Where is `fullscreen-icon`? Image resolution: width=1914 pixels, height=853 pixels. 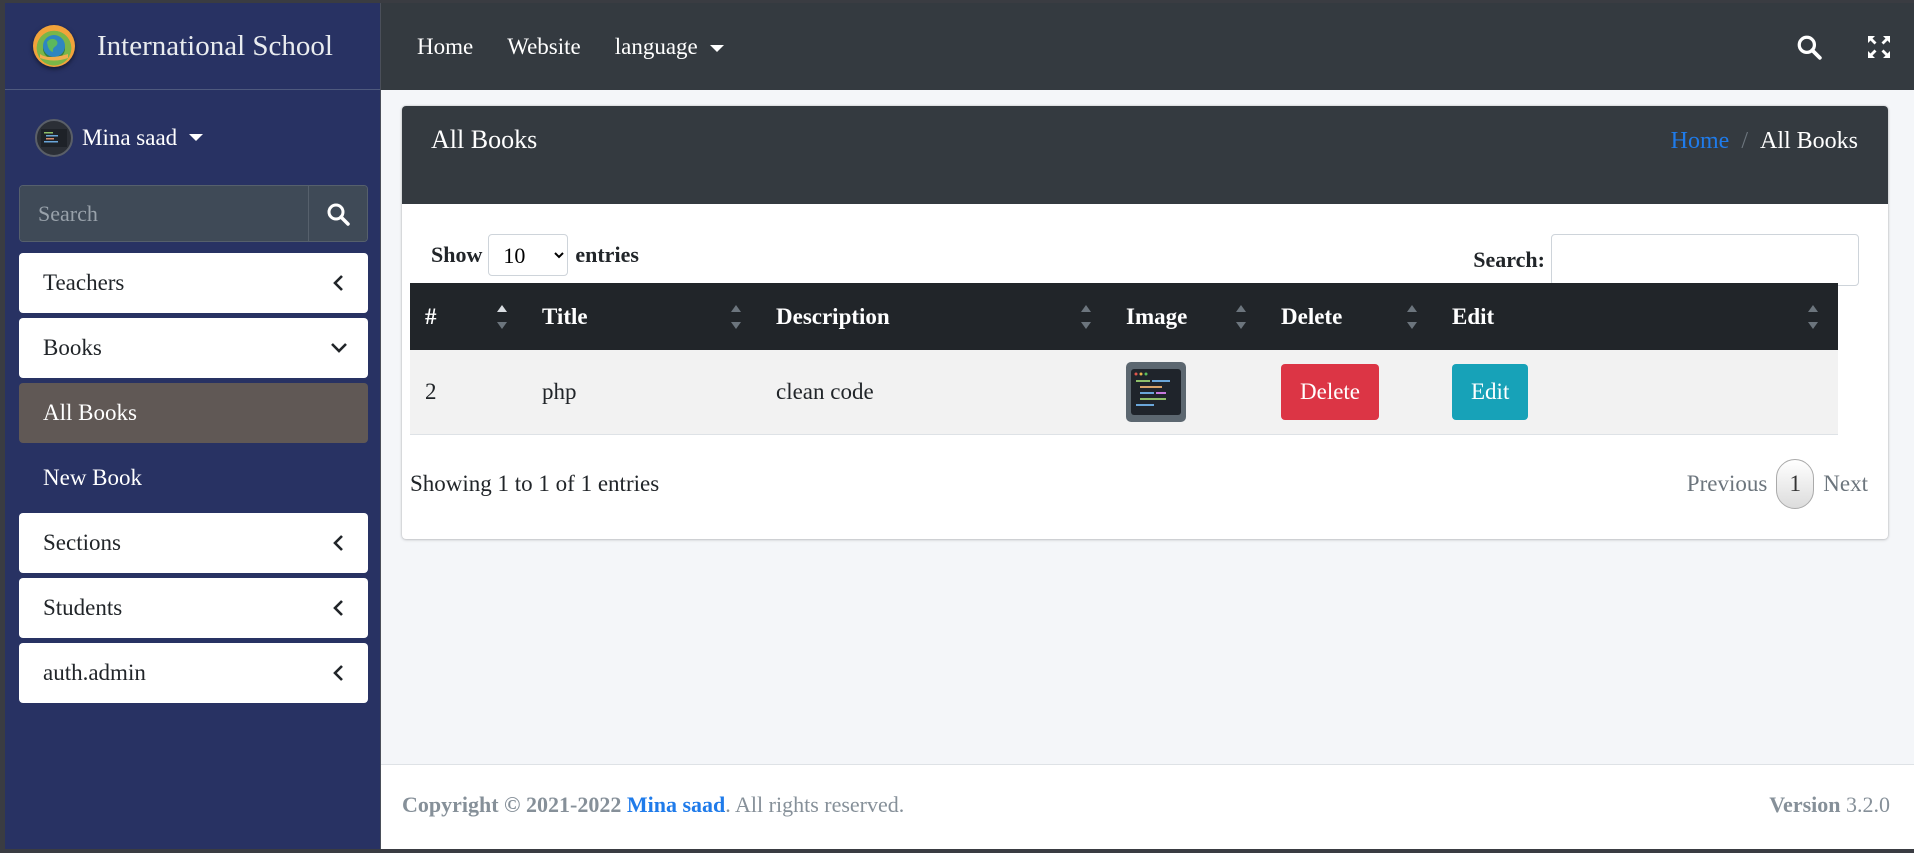 fullscreen-icon is located at coordinates (1879, 46).